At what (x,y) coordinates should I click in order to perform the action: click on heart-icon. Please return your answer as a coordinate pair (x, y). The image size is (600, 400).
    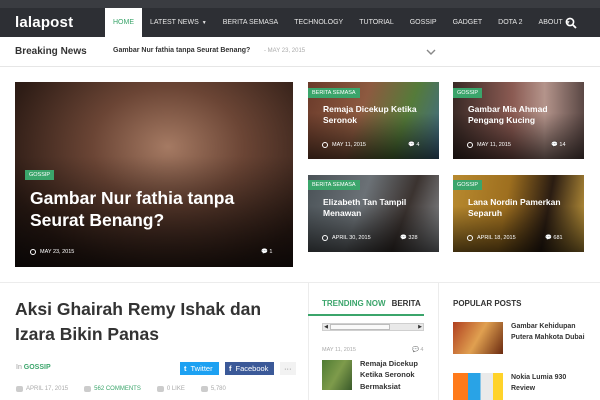
    Looking at the image, I should click on (160, 389).